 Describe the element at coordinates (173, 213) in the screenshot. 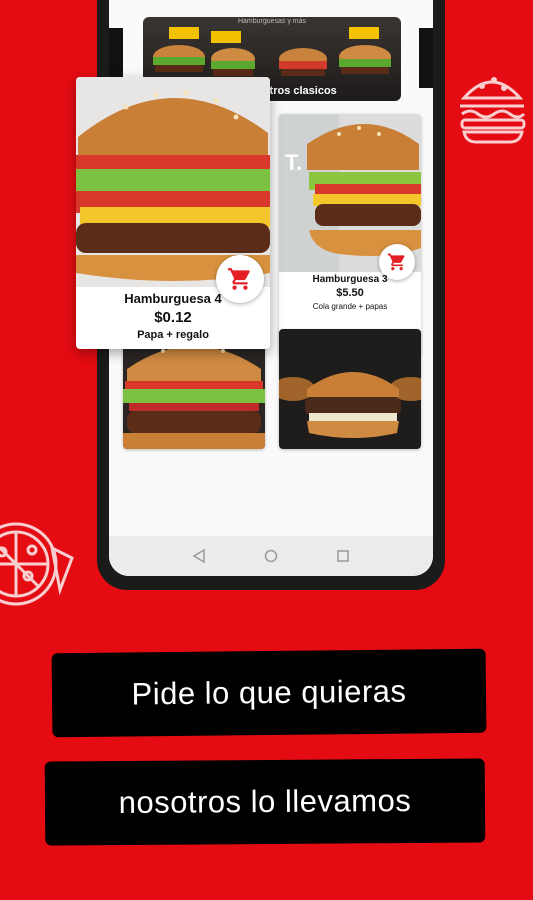

I see `product-card-hamburguesa-4: Hamburguesa 4 $0.12 Papa + regalo` at that location.